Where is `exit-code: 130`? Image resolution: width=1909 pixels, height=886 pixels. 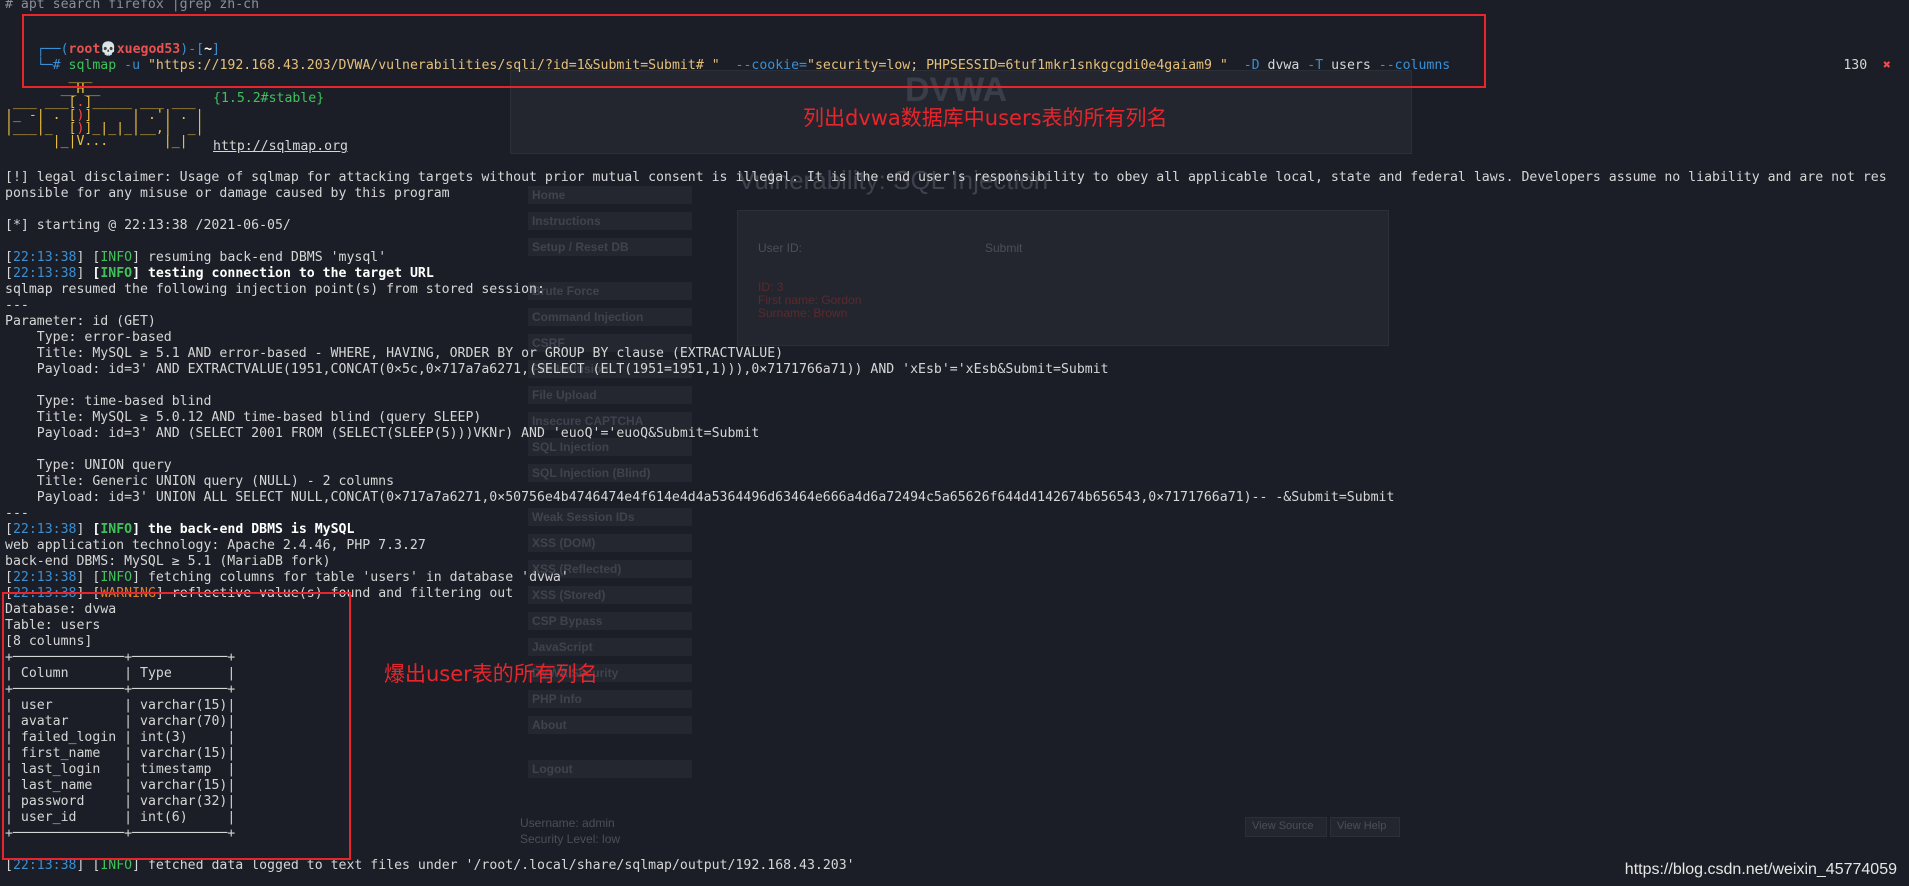 exit-code: 130 is located at coordinates (1855, 65).